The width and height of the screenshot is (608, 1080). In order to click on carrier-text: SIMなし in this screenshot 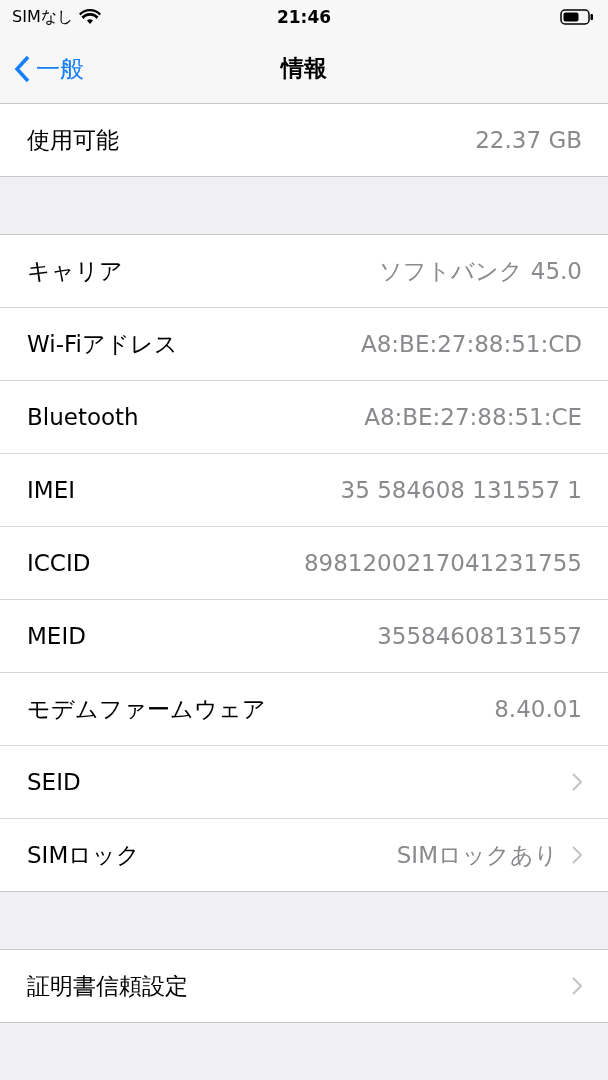, I will do `click(42, 17)`.